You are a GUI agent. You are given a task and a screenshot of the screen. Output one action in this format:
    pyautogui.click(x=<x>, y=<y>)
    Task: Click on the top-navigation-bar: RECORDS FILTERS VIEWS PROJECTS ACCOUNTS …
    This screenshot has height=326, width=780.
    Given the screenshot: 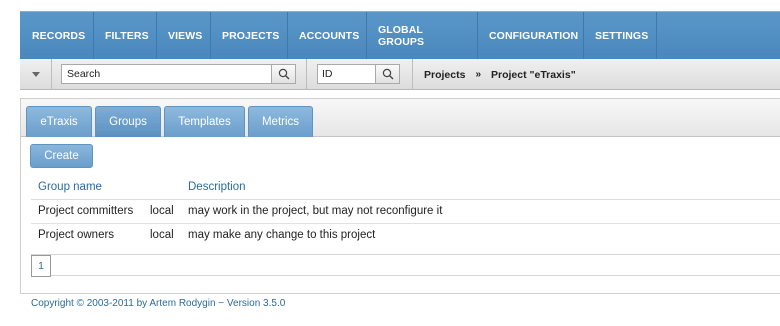 What is the action you would take?
    pyautogui.click(x=400, y=35)
    